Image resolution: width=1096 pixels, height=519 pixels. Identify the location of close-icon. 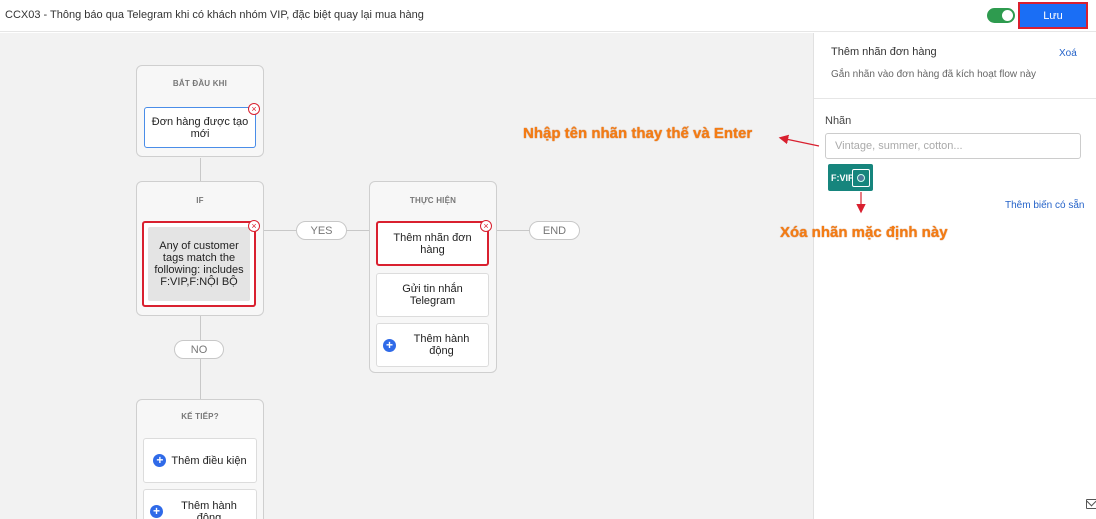
(861, 178).